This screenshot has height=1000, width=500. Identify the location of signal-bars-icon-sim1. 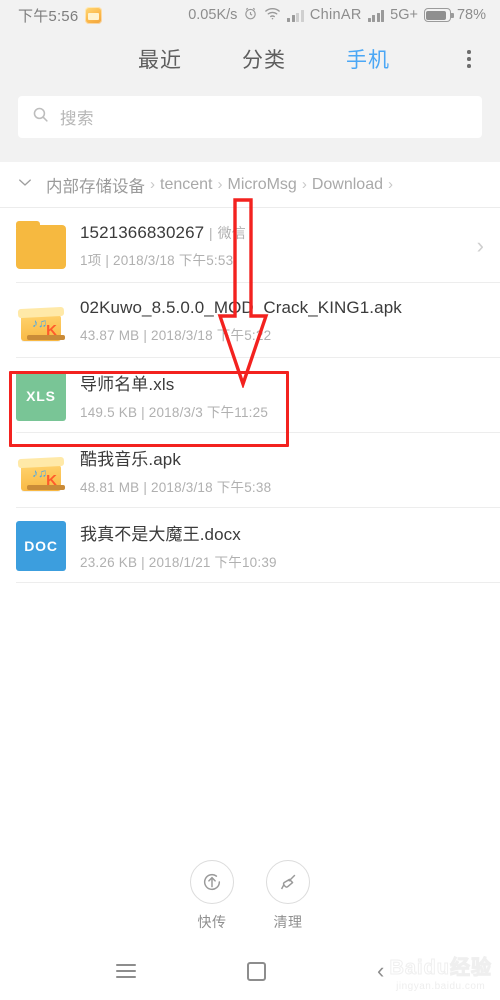
(295, 15).